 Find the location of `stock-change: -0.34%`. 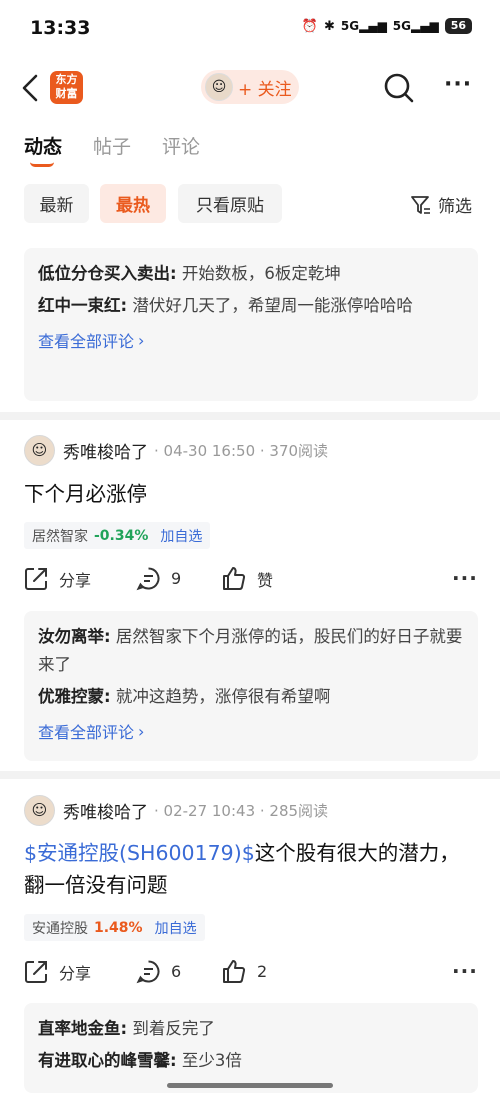

stock-change: -0.34% is located at coordinates (121, 535).